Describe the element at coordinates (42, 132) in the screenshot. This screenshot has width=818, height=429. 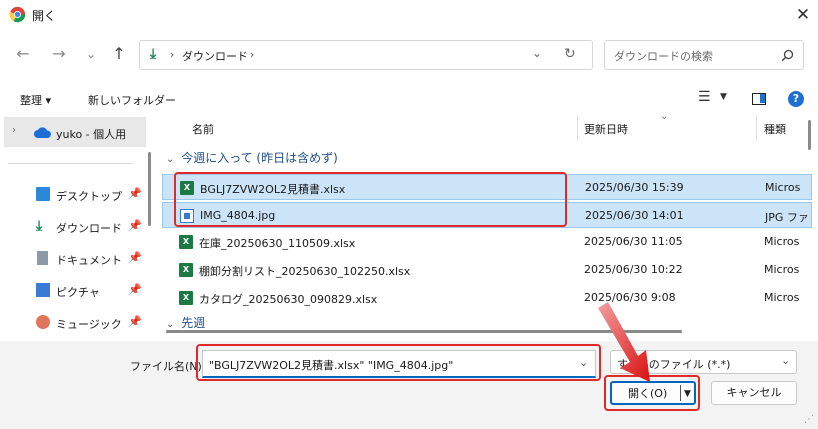
I see `onedrive-cloud-icon` at that location.